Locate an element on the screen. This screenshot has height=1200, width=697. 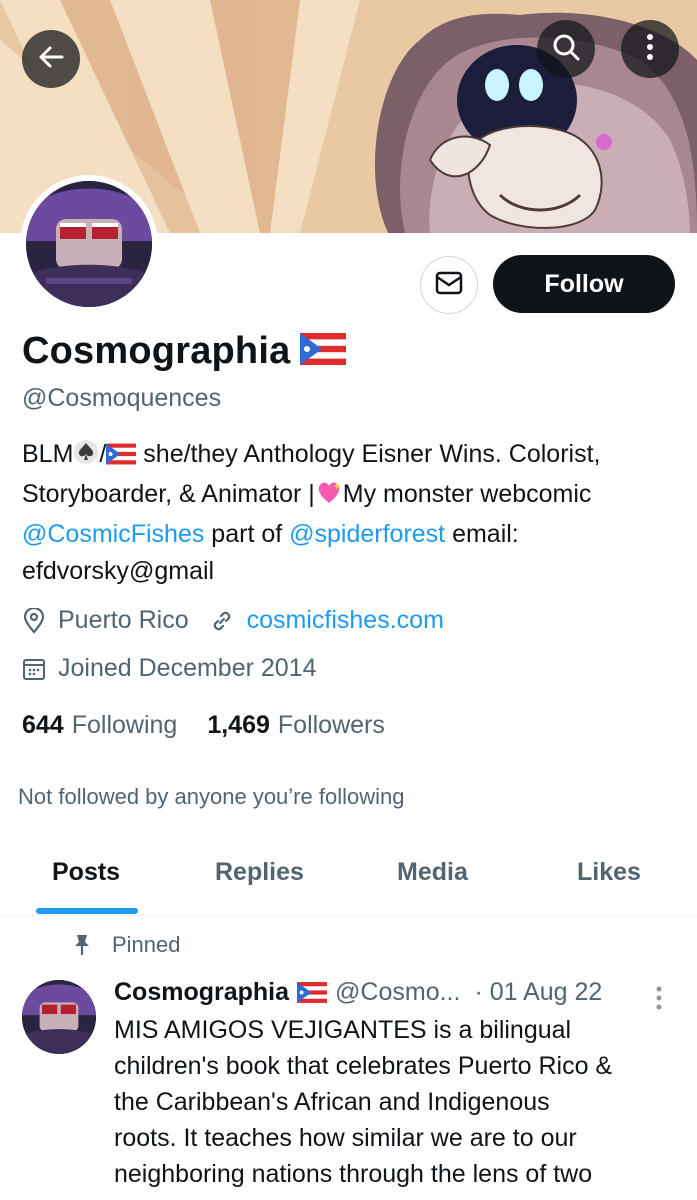
following-stat: 644 Following is located at coordinates (99, 725).